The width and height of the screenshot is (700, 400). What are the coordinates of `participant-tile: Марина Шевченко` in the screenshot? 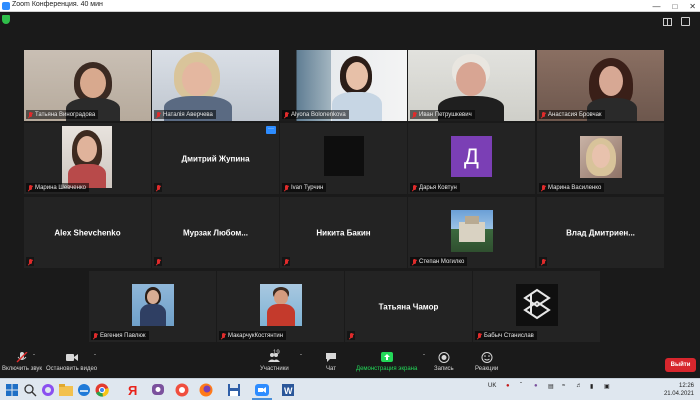 It's located at (87, 158).